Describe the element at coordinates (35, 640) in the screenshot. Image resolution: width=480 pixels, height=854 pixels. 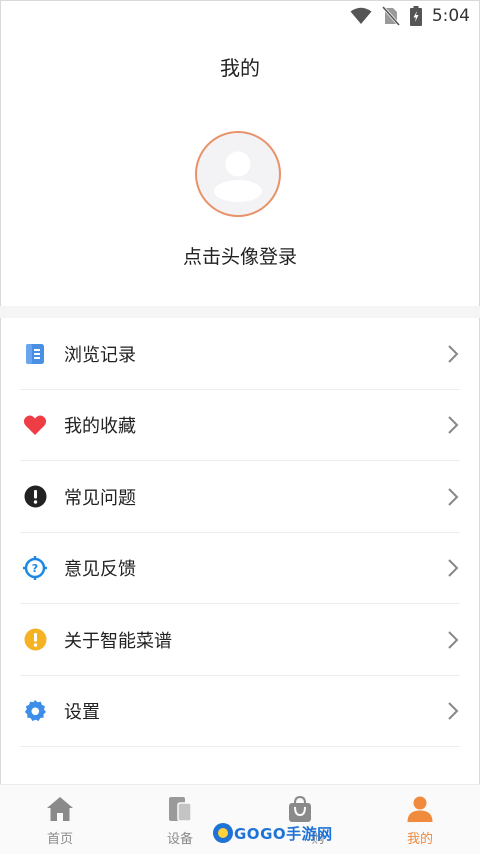
I see `info-alert-icon` at that location.